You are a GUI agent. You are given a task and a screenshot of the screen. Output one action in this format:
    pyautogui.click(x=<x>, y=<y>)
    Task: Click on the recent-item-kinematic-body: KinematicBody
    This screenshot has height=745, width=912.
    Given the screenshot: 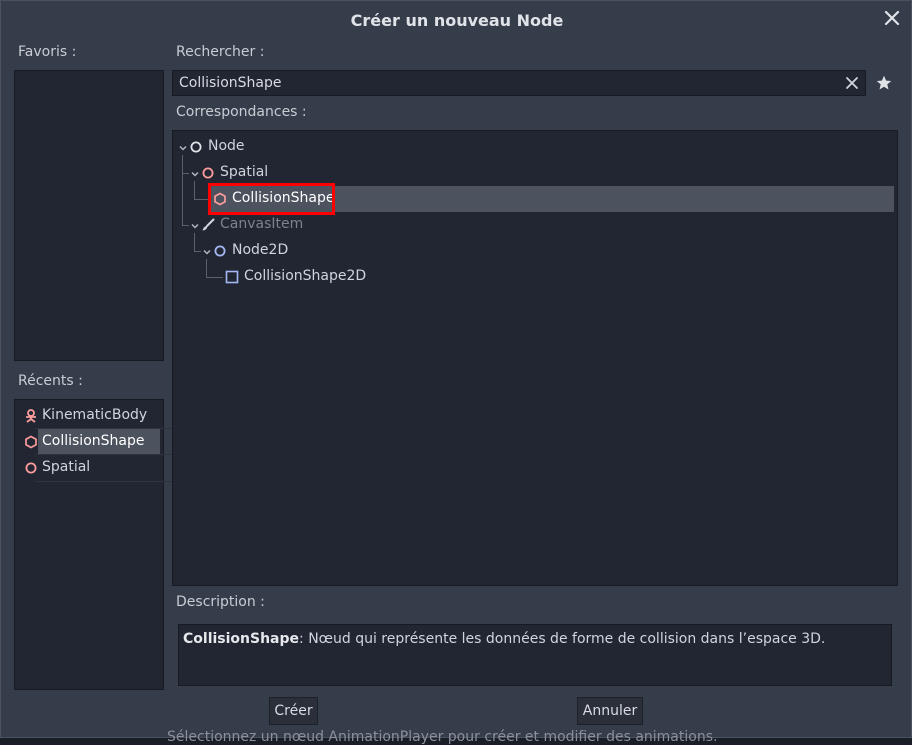 What is the action you would take?
    pyautogui.click(x=89, y=416)
    